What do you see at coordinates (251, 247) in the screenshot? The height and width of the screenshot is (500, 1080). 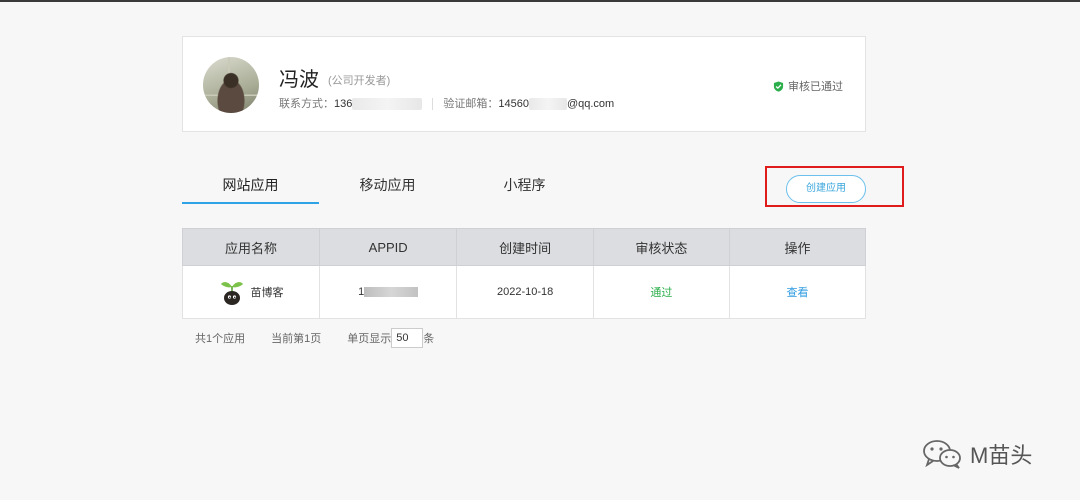 I see `col-app-name: 应用名称` at bounding box center [251, 247].